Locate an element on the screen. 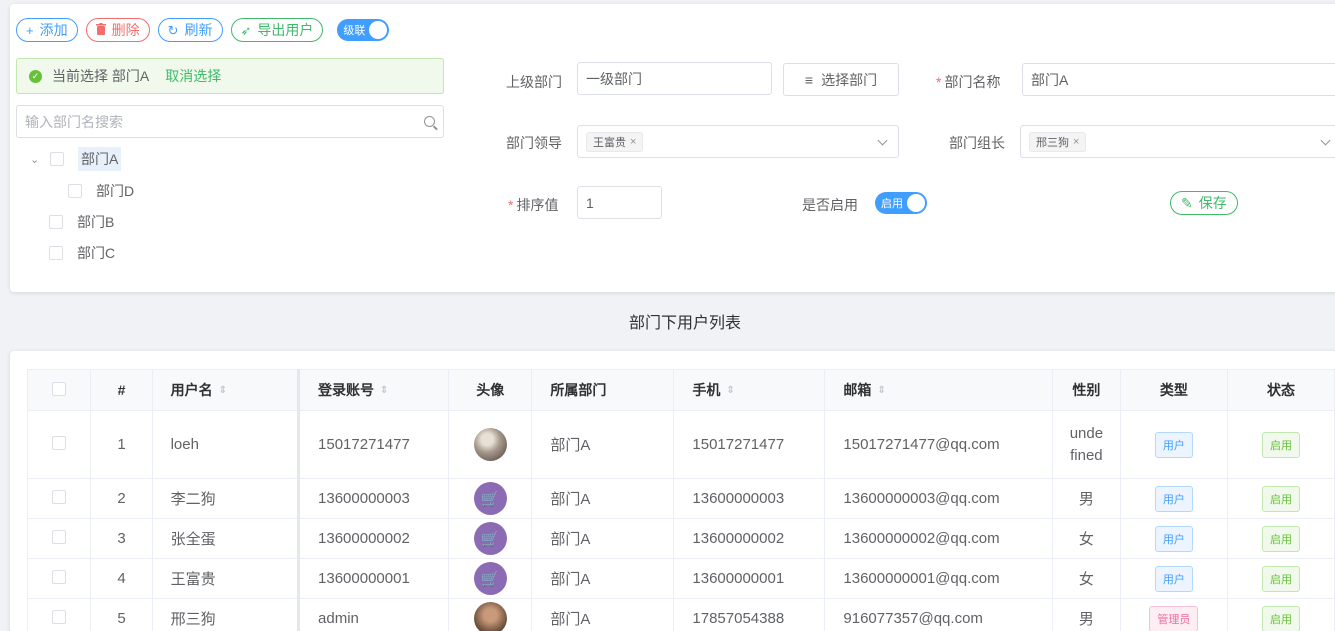 This screenshot has height=631, width=1335. refresh-button: ↻ 刷新 is located at coordinates (190, 30).